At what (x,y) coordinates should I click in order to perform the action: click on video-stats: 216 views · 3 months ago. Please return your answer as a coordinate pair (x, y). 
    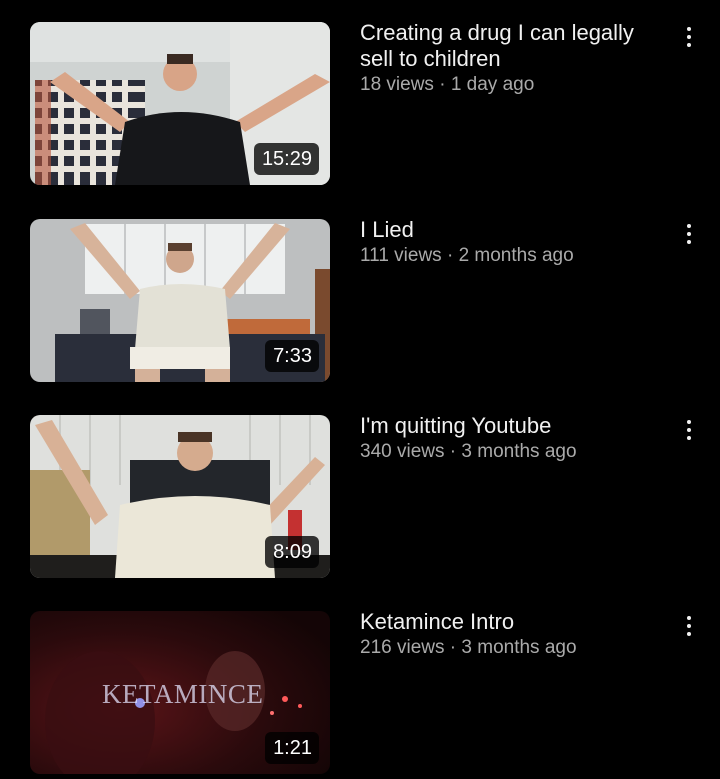
    Looking at the image, I should click on (510, 648).